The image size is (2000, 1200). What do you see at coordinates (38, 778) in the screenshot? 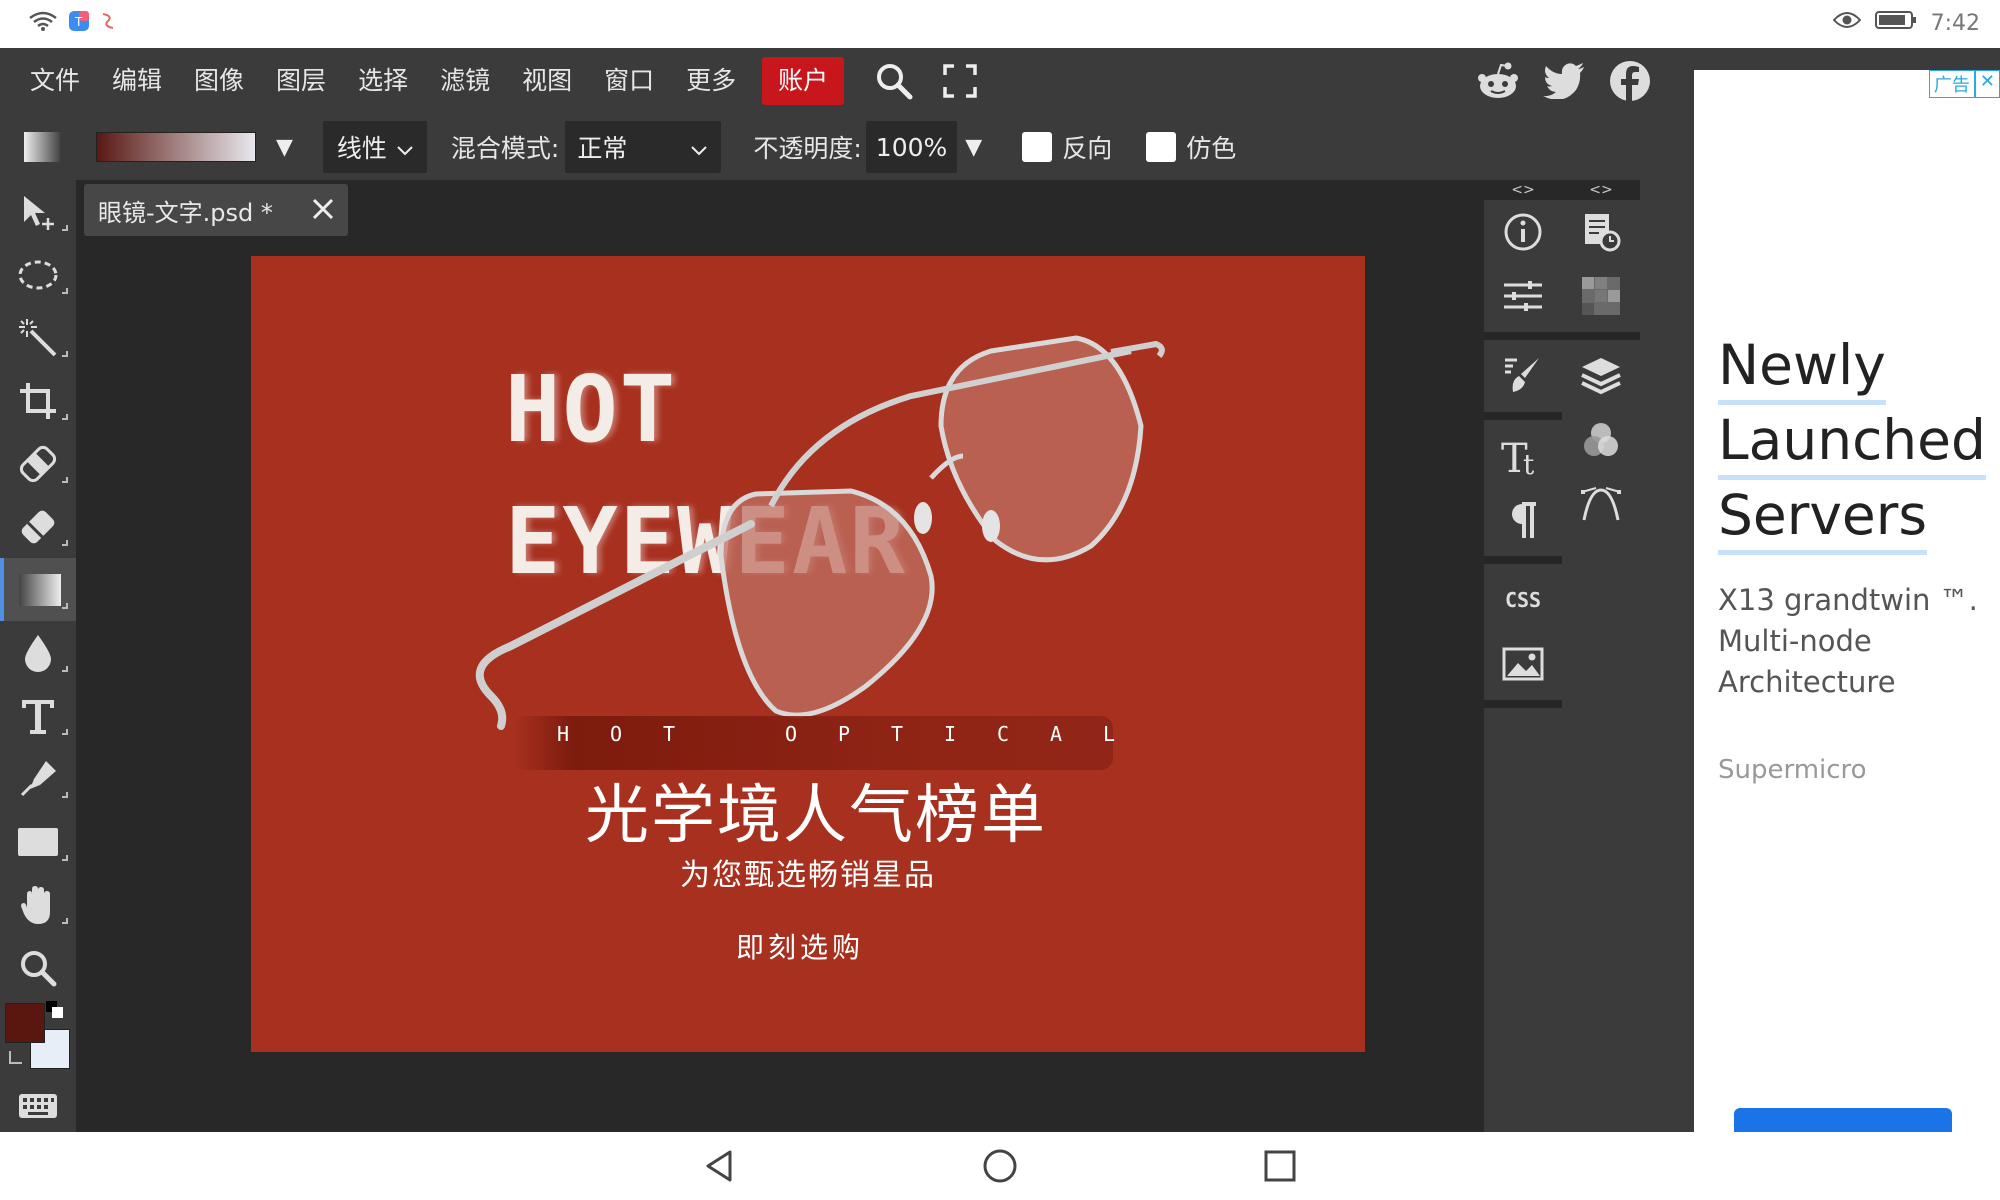
I see `pen-tool` at bounding box center [38, 778].